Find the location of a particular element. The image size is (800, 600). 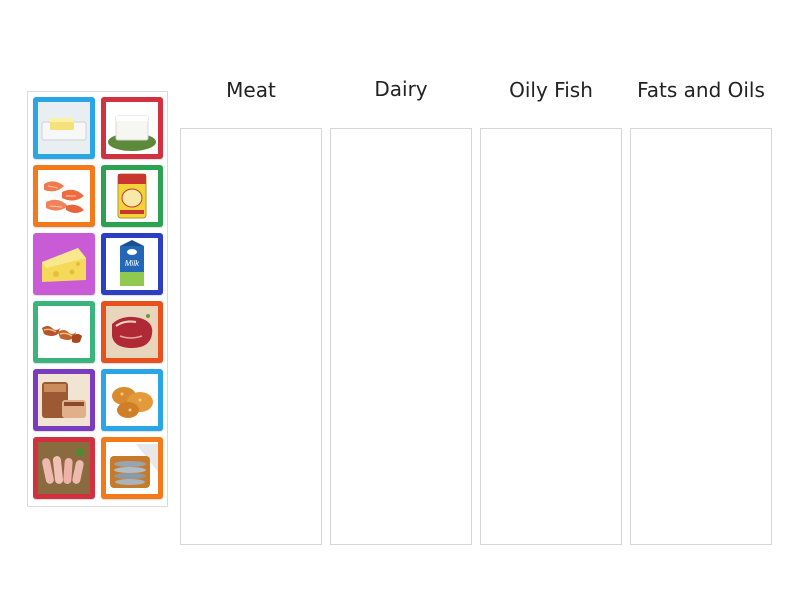

drop-zone-fats-and-oils is located at coordinates (701, 336).